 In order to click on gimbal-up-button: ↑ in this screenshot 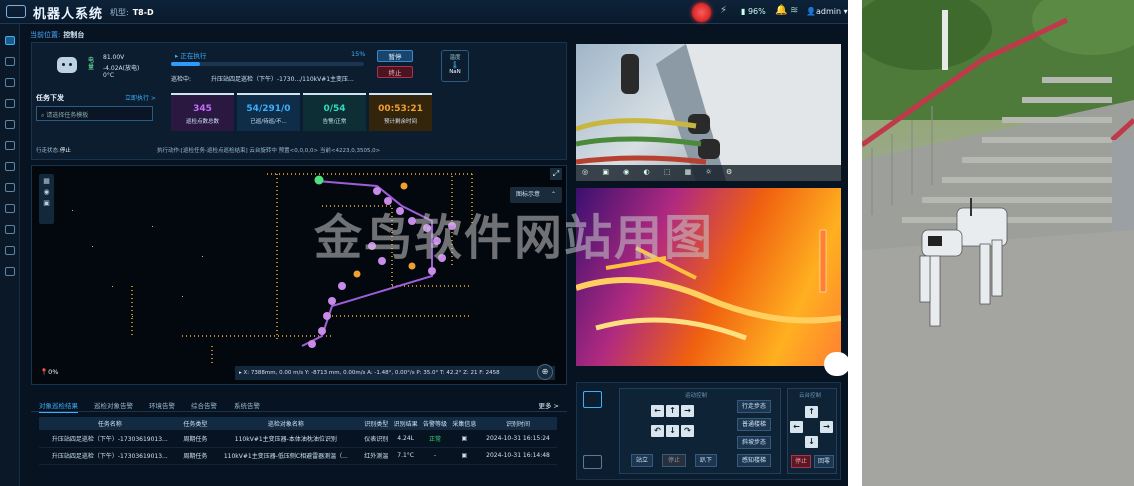, I will do `click(811, 412)`.